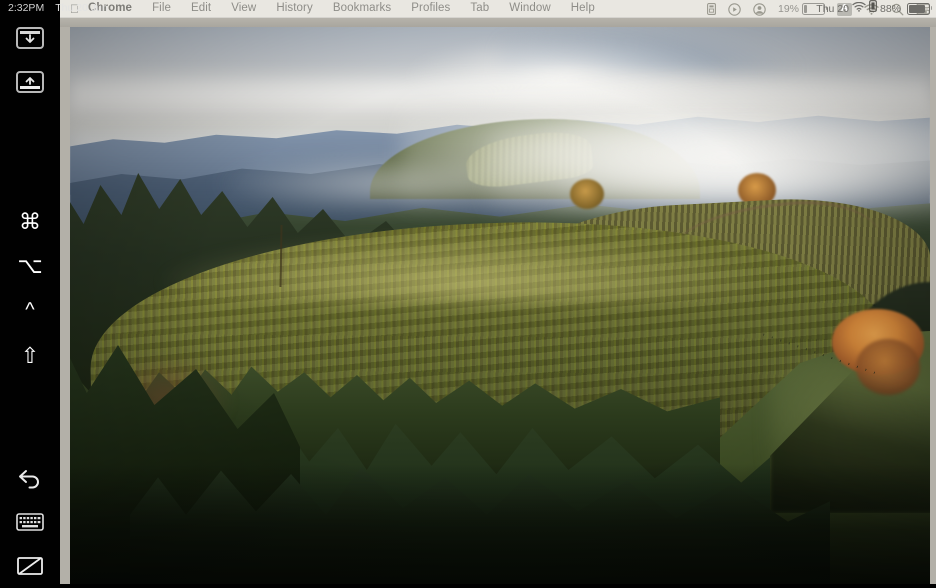 This screenshot has width=936, height=588. I want to click on sidebar-menubar-toggle, so click(30, 38).